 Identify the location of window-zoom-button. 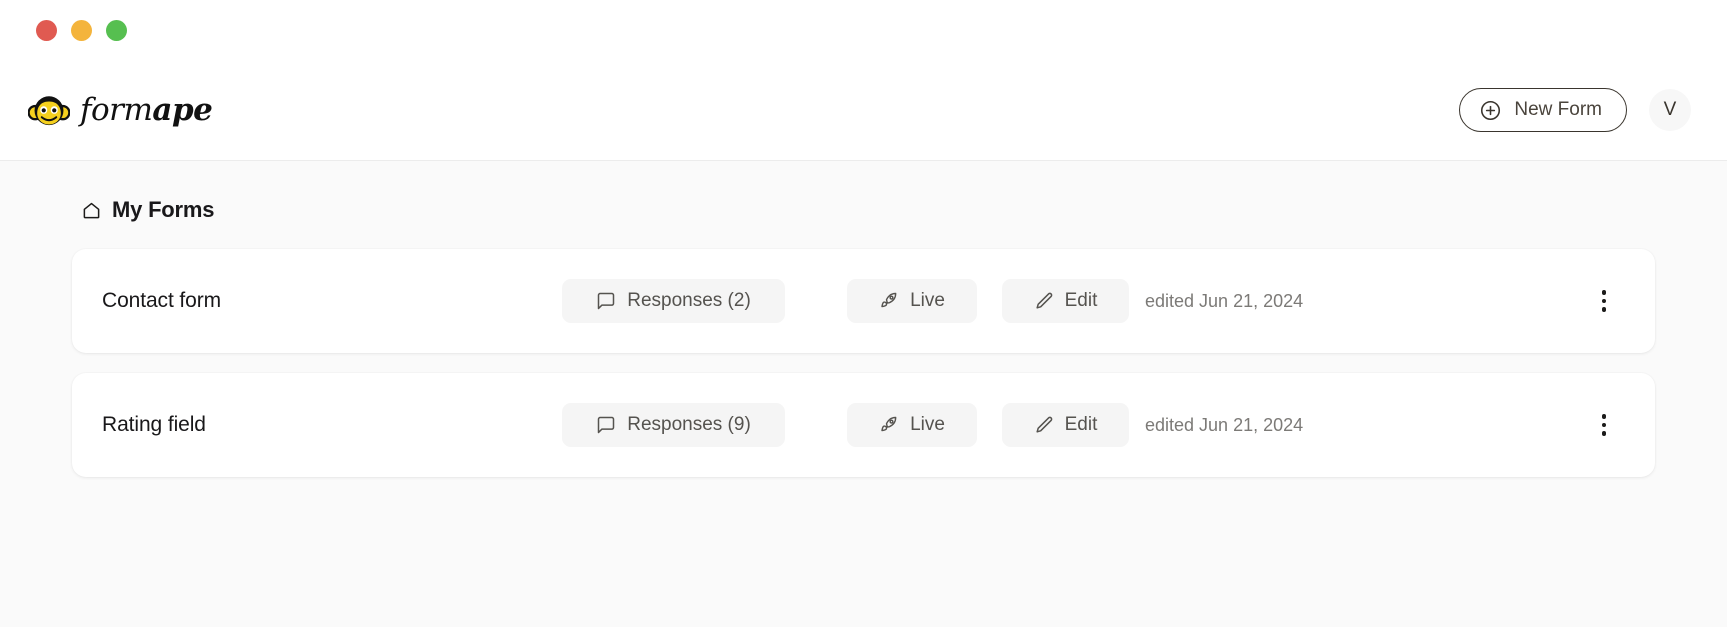
(116, 30).